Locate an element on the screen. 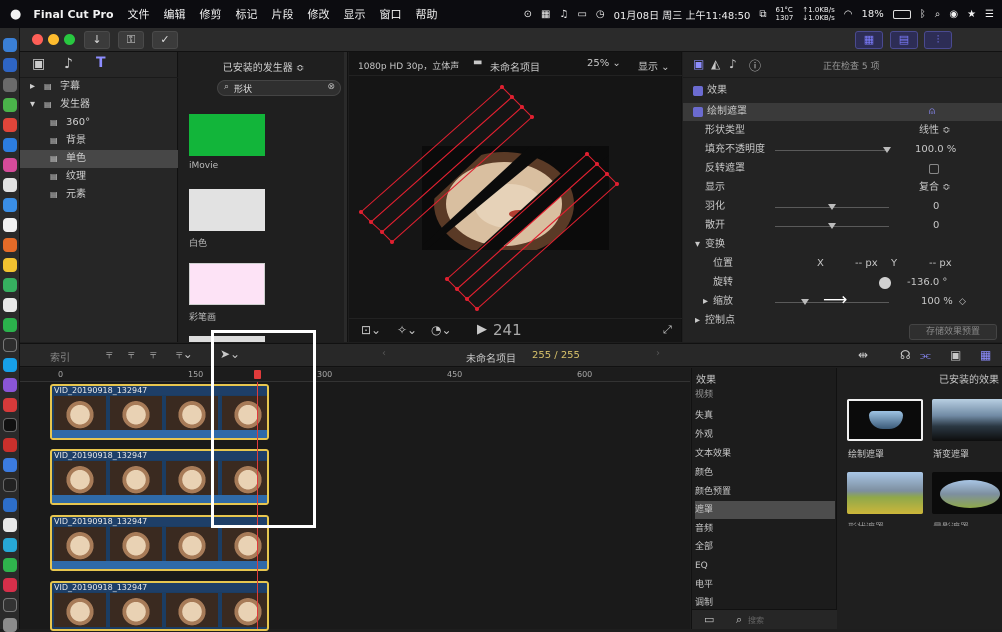 Image resolution: width=1002 pixels, height=632 pixels. titles-tab-icon: T is located at coordinates (101, 63).